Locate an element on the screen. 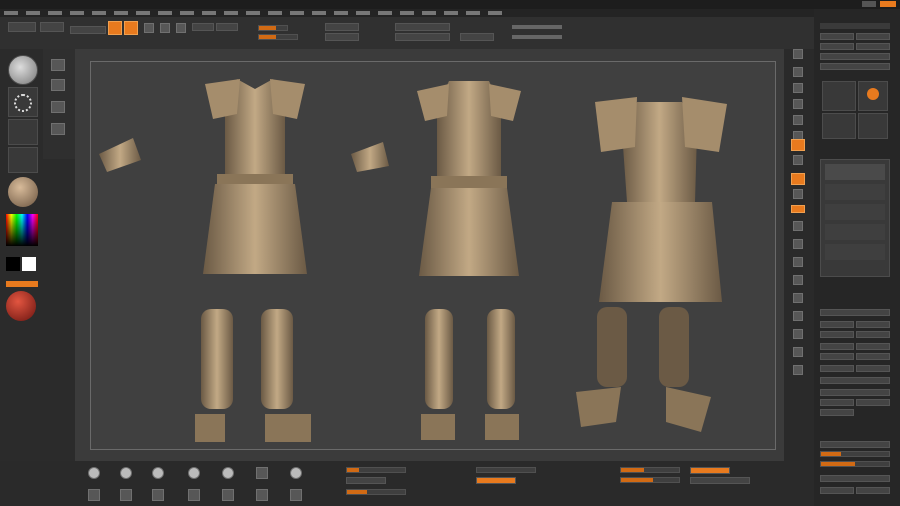 This screenshot has height=506, width=900. clone-button is located at coordinates (855, 66).